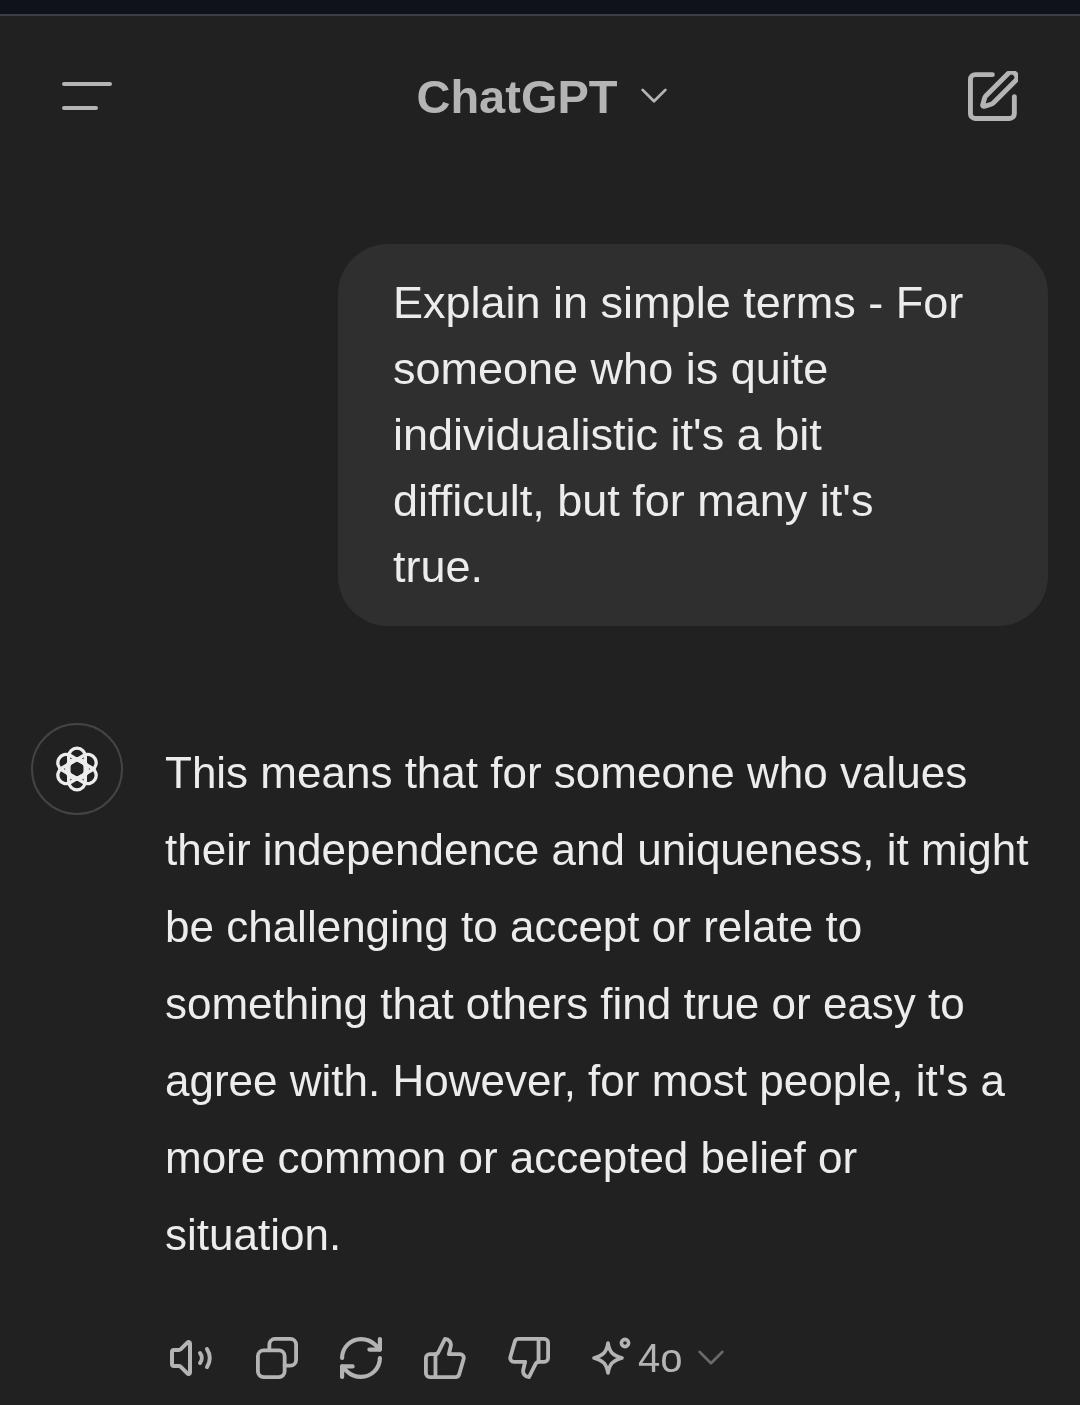 The height and width of the screenshot is (1405, 1080). I want to click on new-chat-button, so click(993, 96).